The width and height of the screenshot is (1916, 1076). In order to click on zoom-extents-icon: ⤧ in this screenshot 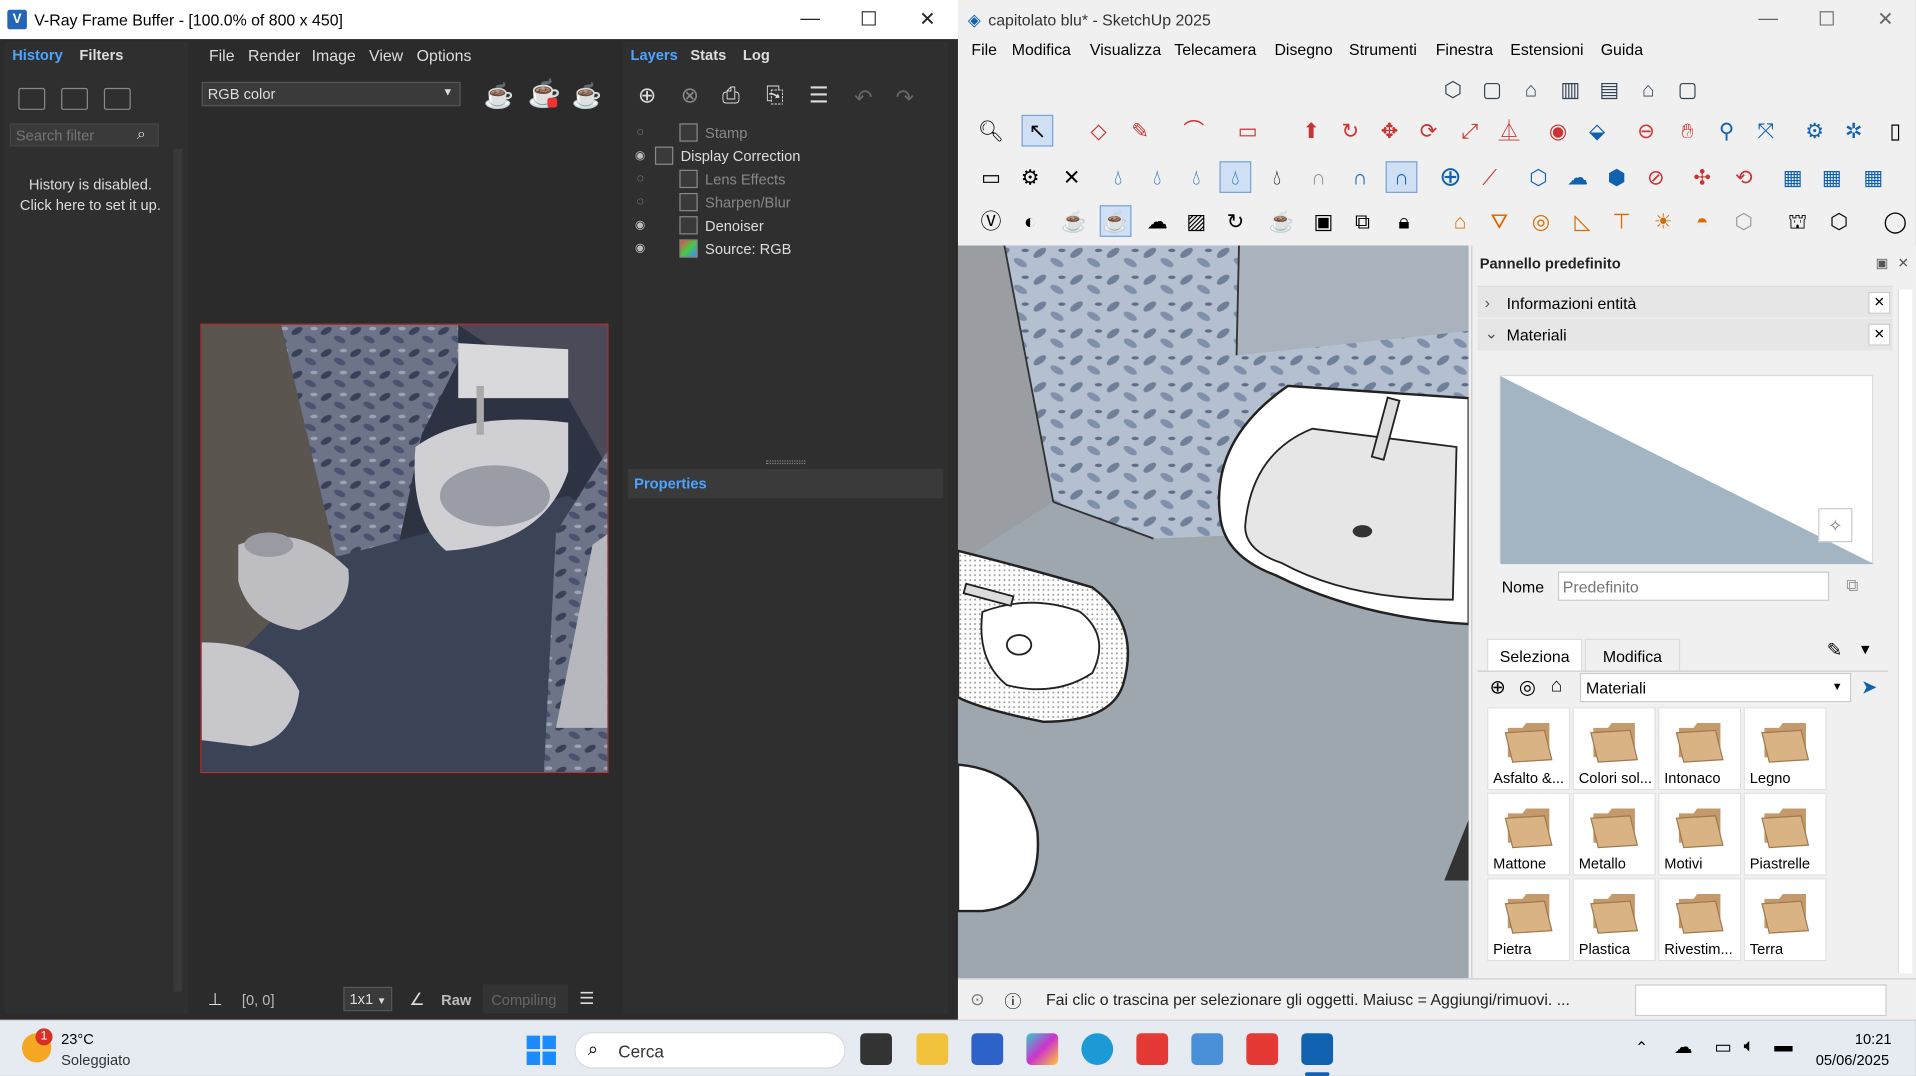, I will do `click(1766, 131)`.